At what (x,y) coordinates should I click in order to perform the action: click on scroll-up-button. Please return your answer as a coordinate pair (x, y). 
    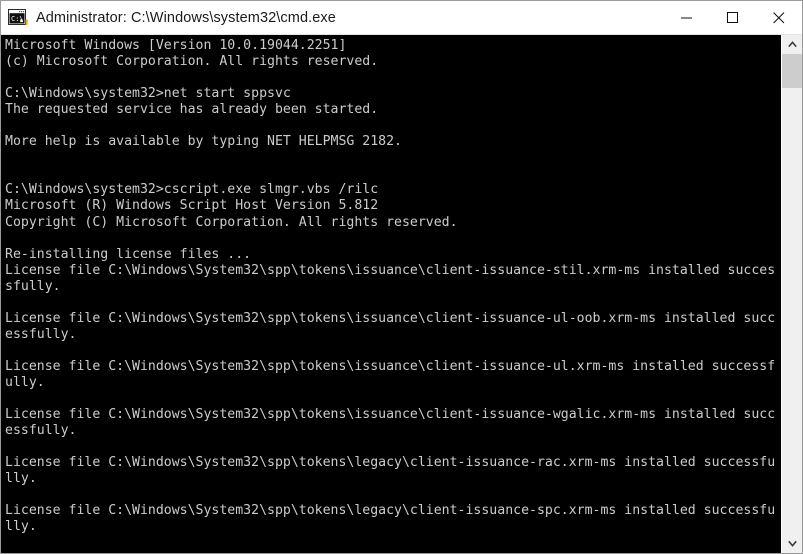
    Looking at the image, I should click on (792, 44).